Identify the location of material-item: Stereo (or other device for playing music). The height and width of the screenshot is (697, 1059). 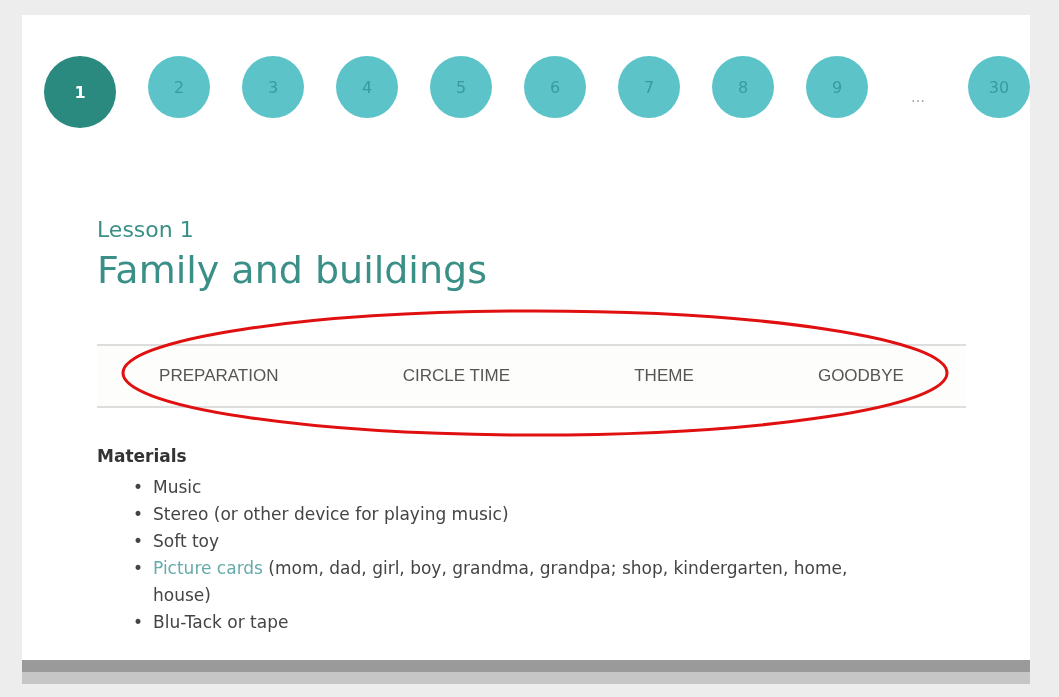
(331, 514).